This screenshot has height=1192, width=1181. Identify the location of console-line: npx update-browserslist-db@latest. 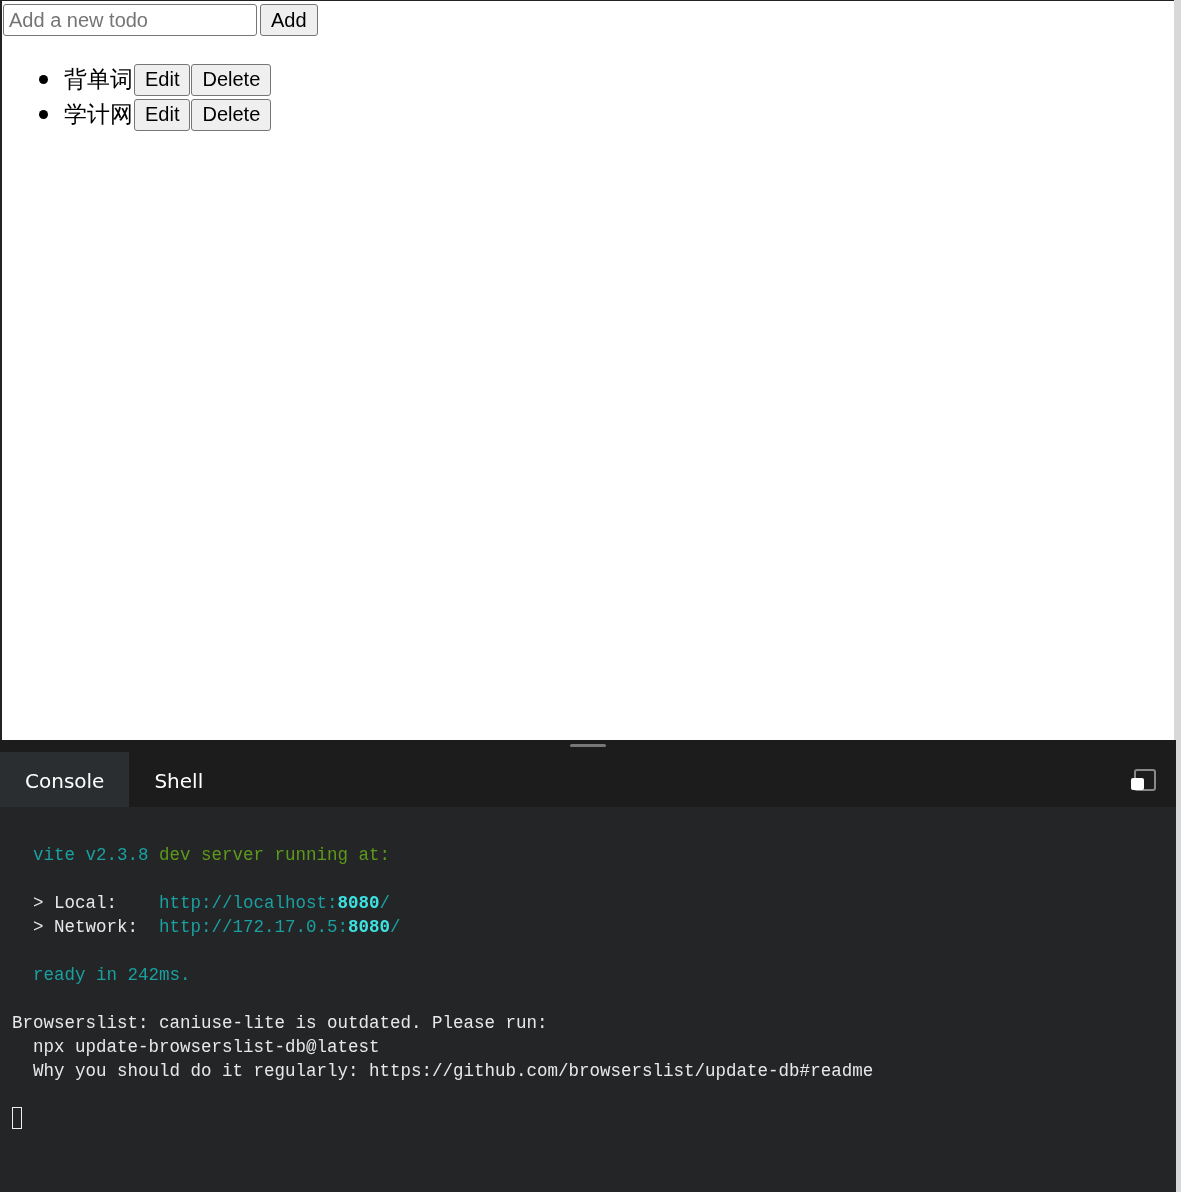
(206, 1047).